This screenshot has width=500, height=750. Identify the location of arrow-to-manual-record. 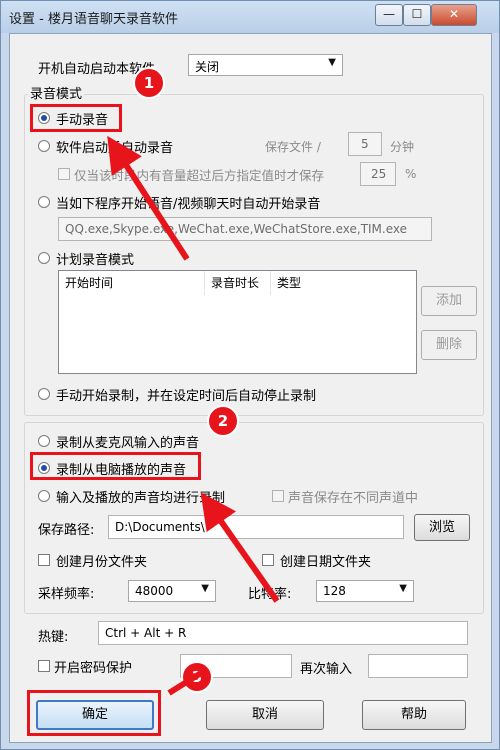
(148, 198).